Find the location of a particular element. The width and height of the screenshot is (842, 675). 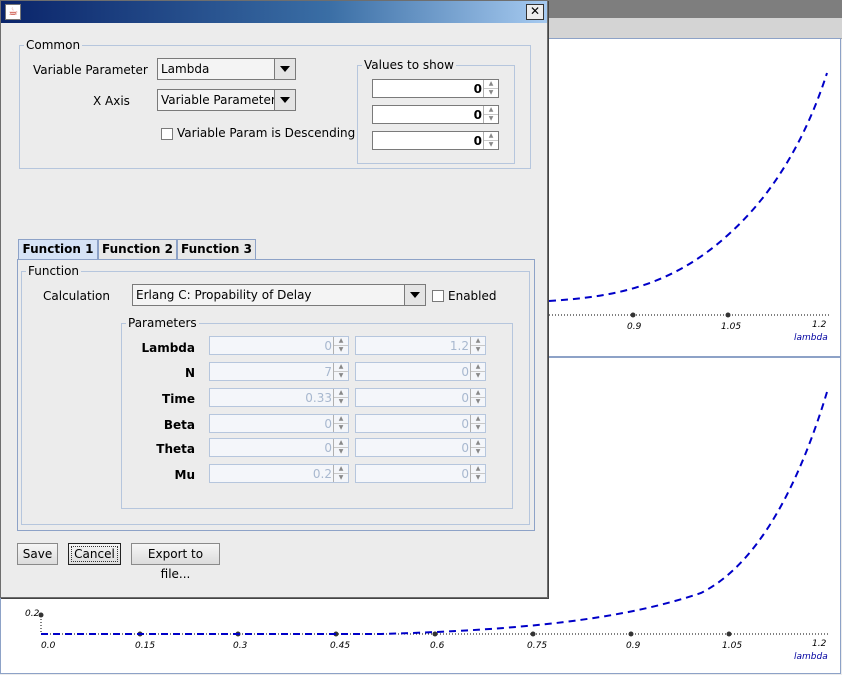

variable-parameter-dropdown-button is located at coordinates (284, 69).